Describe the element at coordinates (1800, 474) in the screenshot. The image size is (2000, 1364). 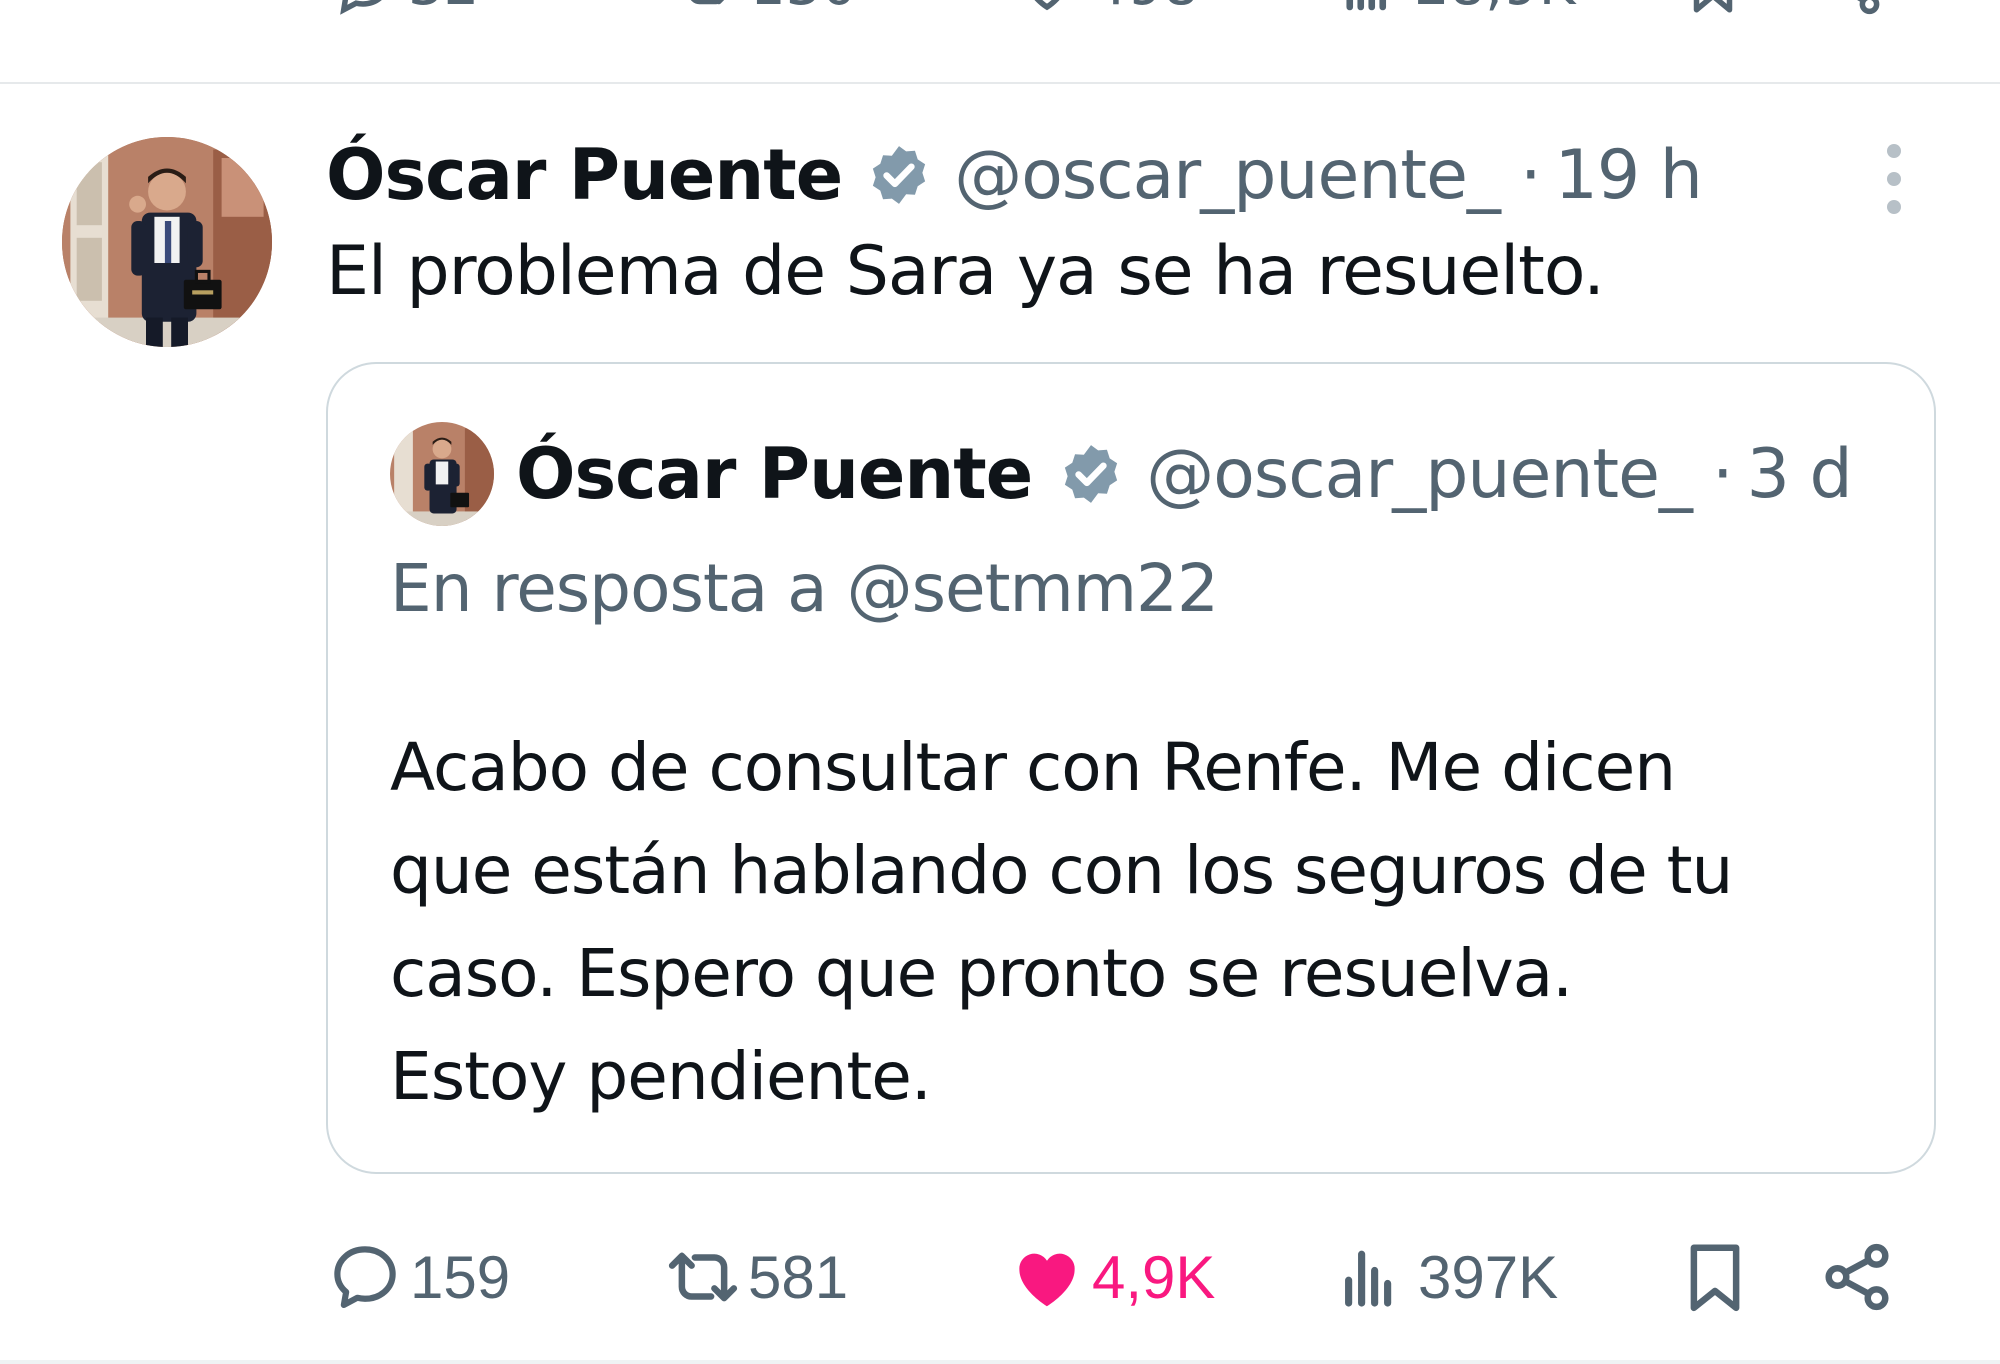
I see `quoted-tweet-time: 3 d` at that location.